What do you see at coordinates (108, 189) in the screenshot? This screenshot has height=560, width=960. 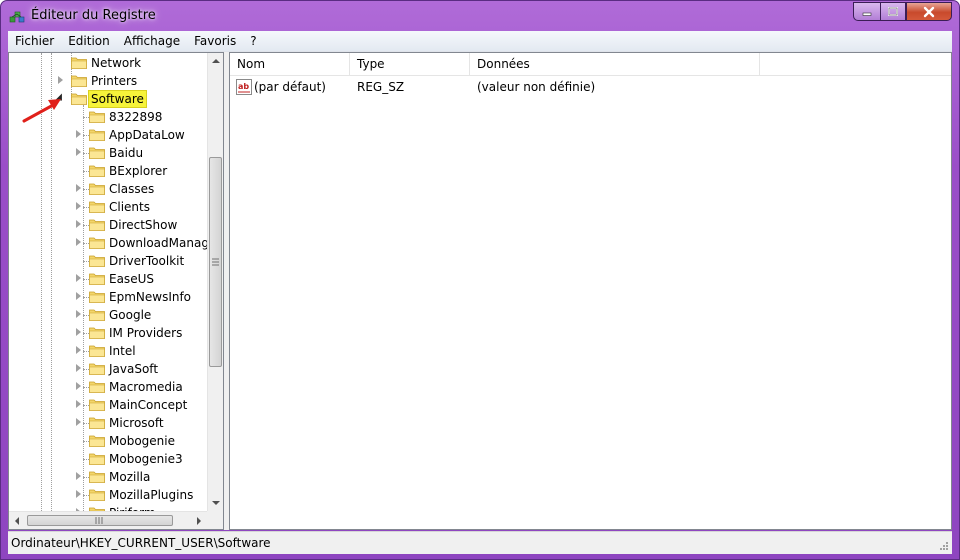 I see `tree-item-classes: Classes` at bounding box center [108, 189].